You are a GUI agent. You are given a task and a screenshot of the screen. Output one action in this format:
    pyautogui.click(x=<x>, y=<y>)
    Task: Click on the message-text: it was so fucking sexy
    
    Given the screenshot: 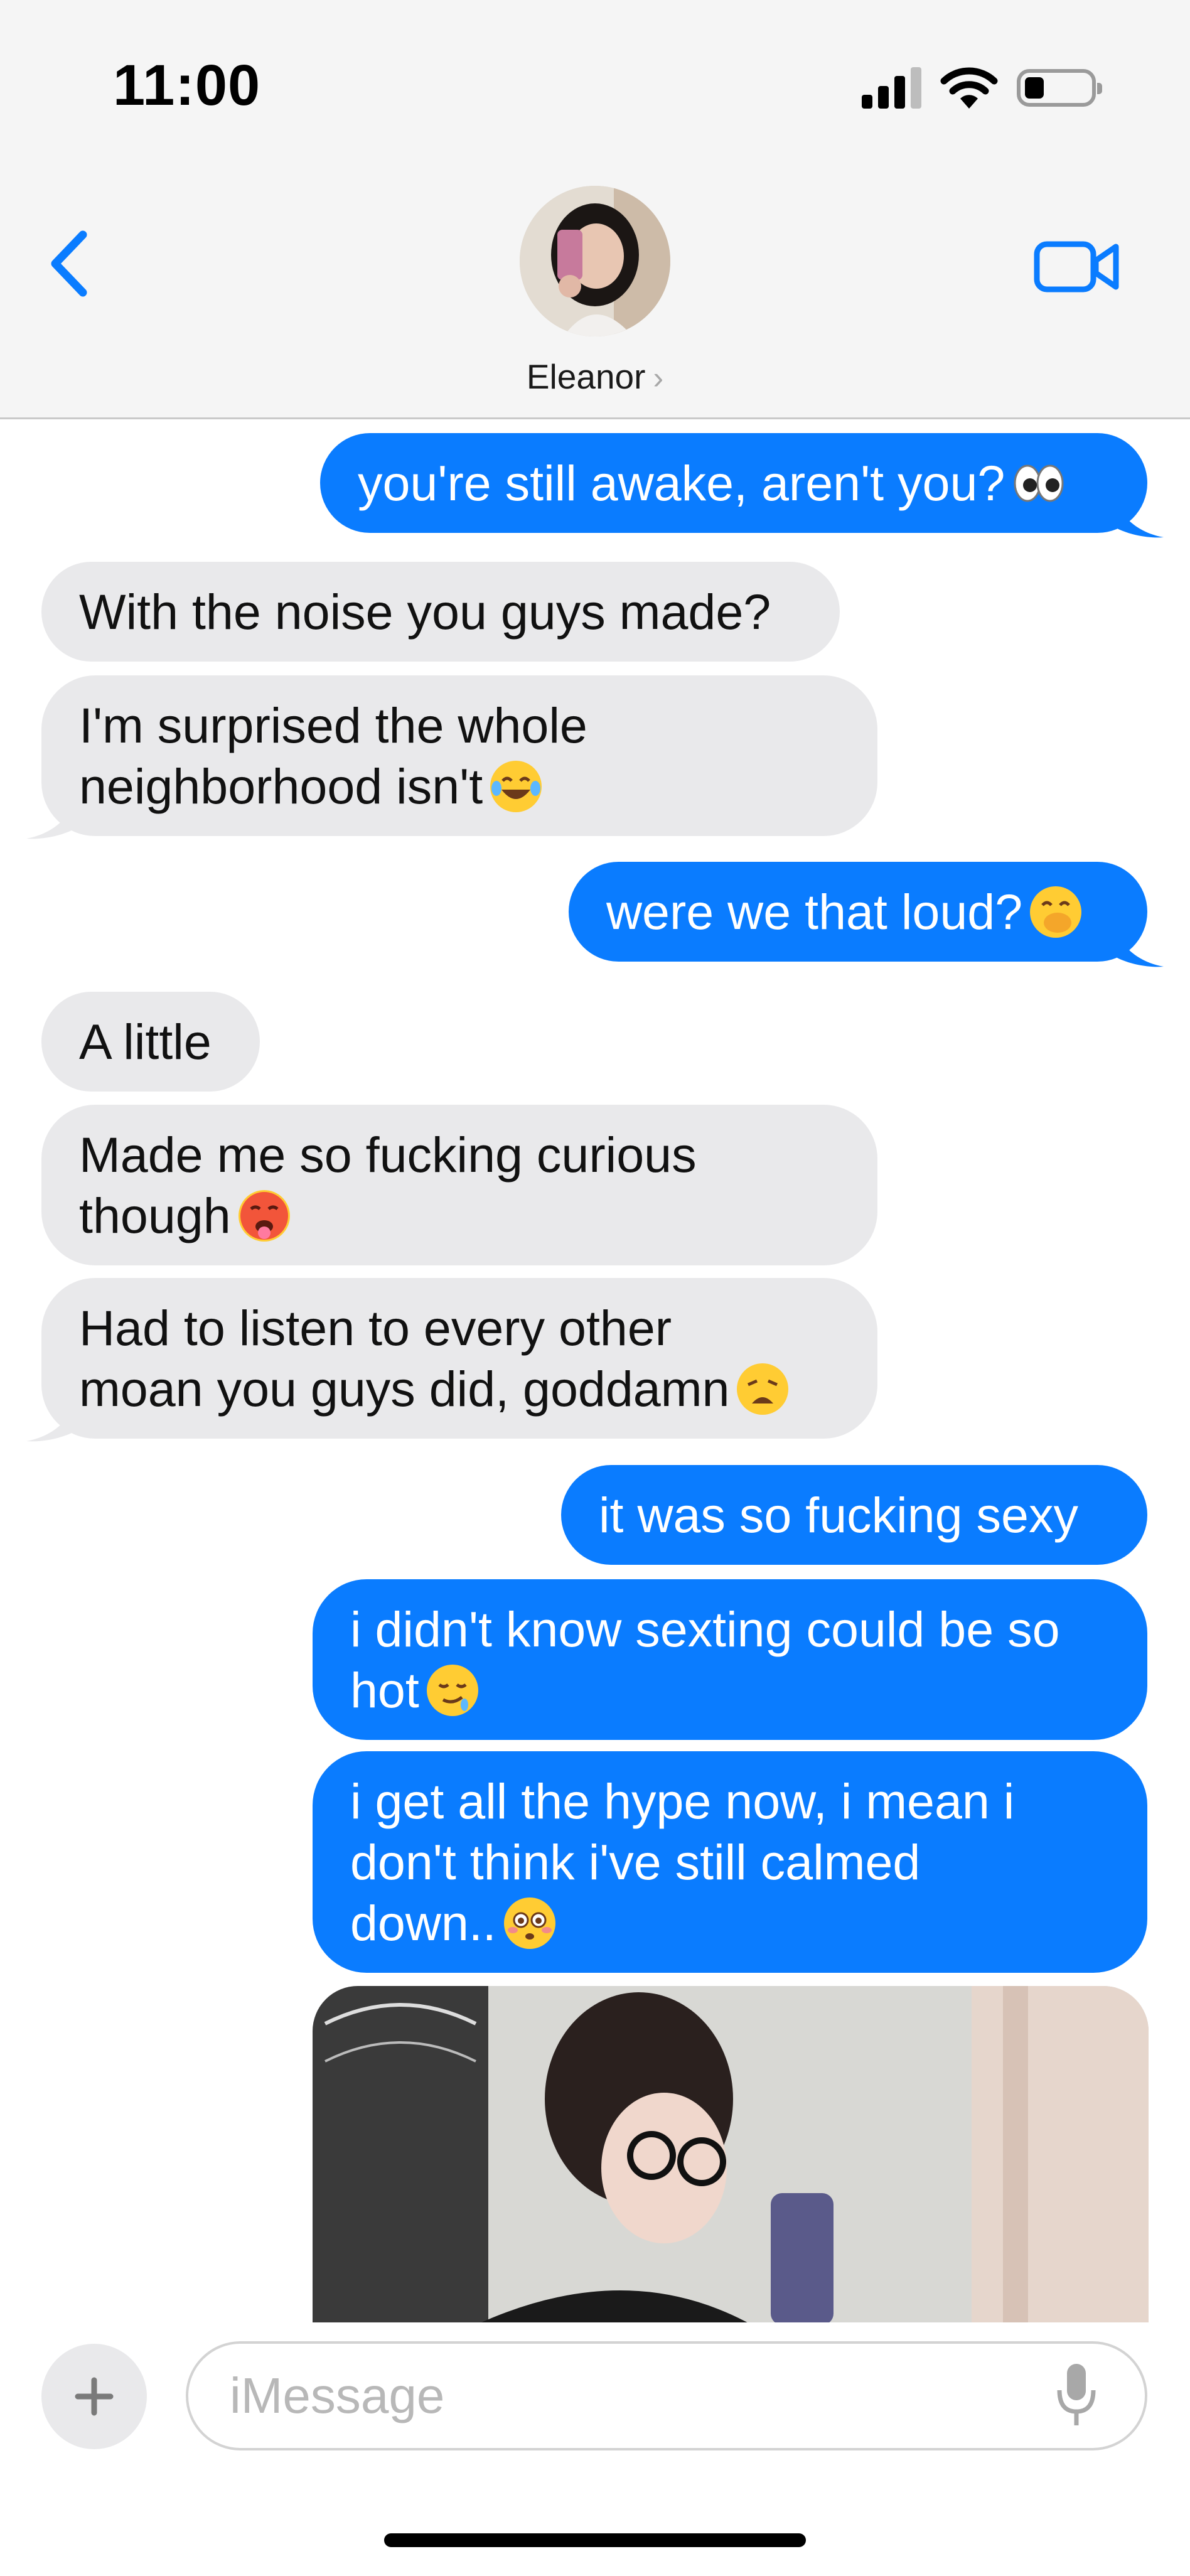 What is the action you would take?
    pyautogui.click(x=838, y=1515)
    